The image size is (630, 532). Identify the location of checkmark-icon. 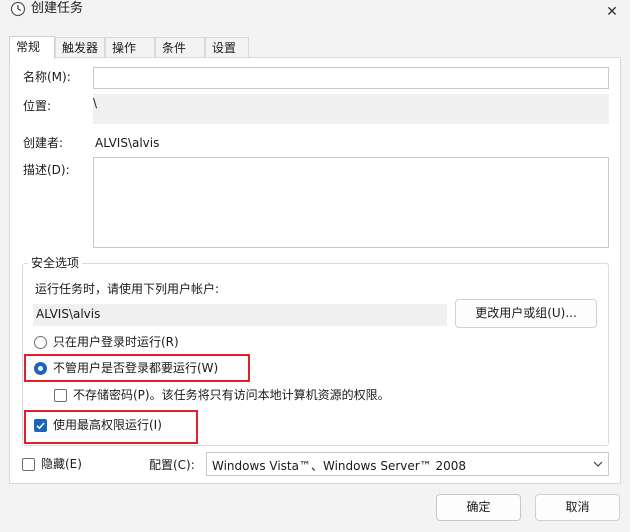
(40, 426).